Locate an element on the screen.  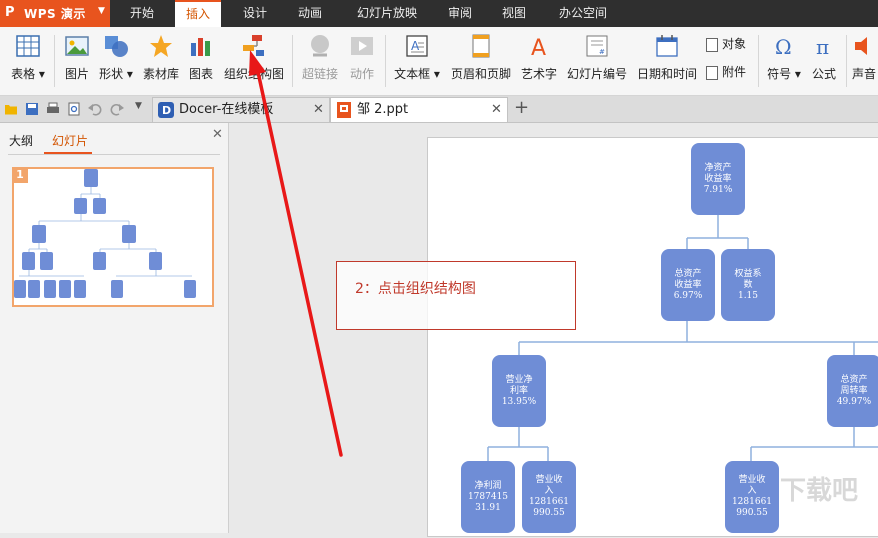
slide-number-badge: 1 is located at coordinates (20, 175).